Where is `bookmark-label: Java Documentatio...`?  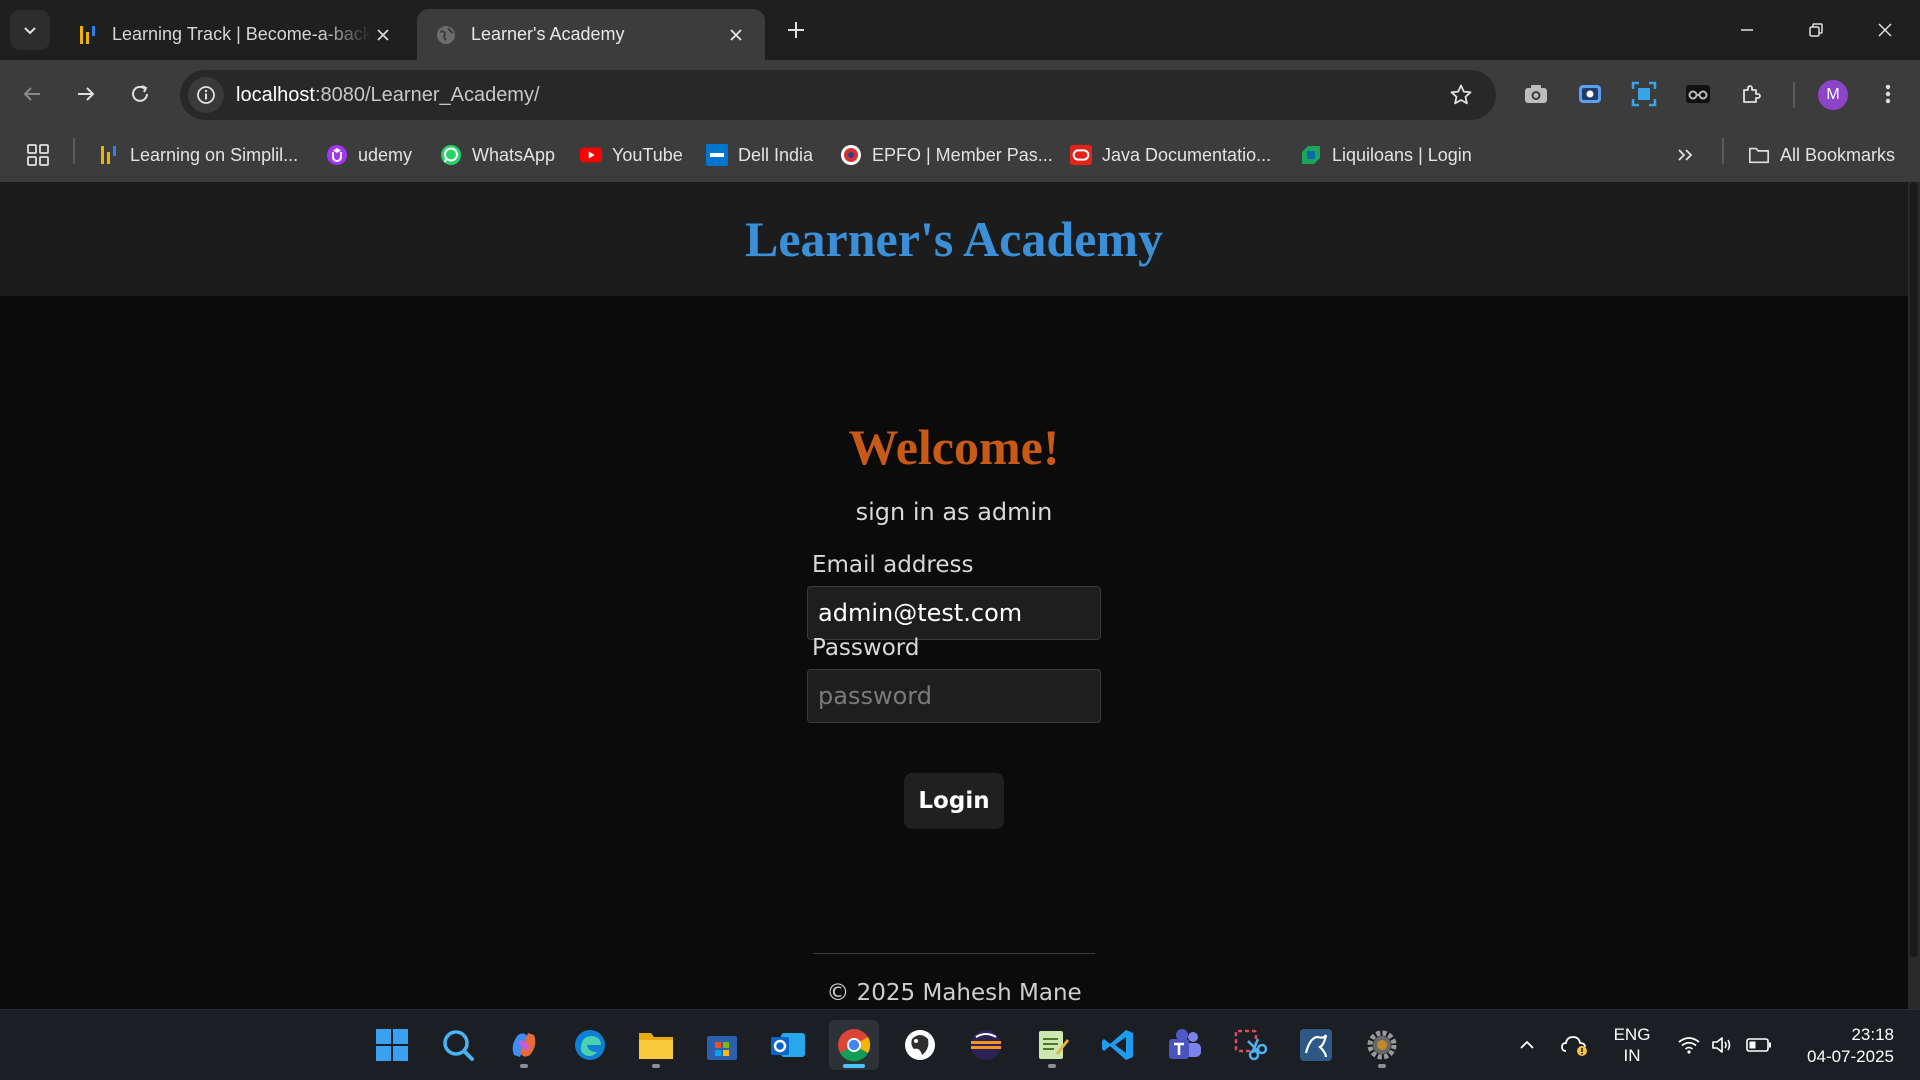 bookmark-label: Java Documentatio... is located at coordinates (1187, 154).